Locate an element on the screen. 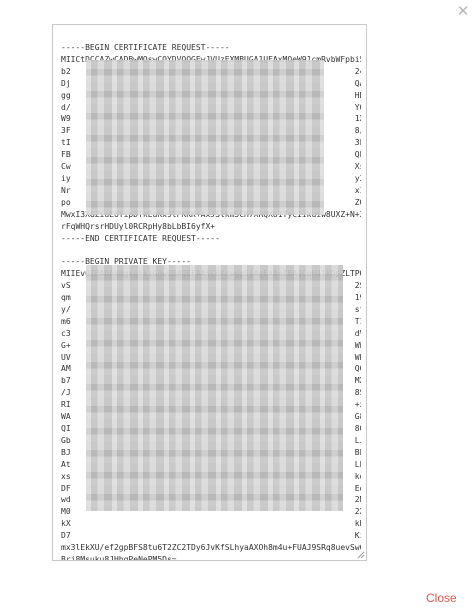  close-icon: ✕ is located at coordinates (463, 11).